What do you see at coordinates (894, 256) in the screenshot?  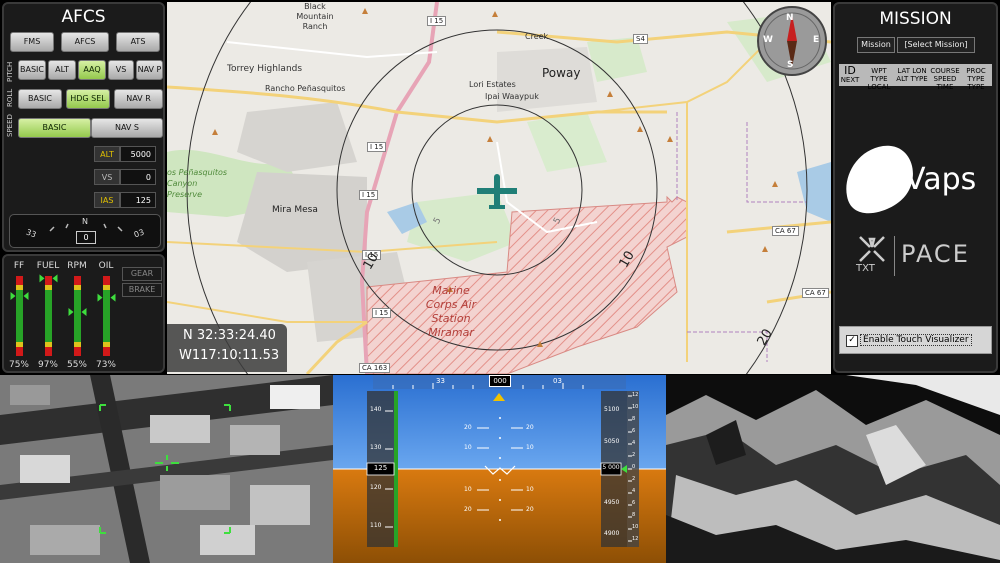 I see `logo-divider` at bounding box center [894, 256].